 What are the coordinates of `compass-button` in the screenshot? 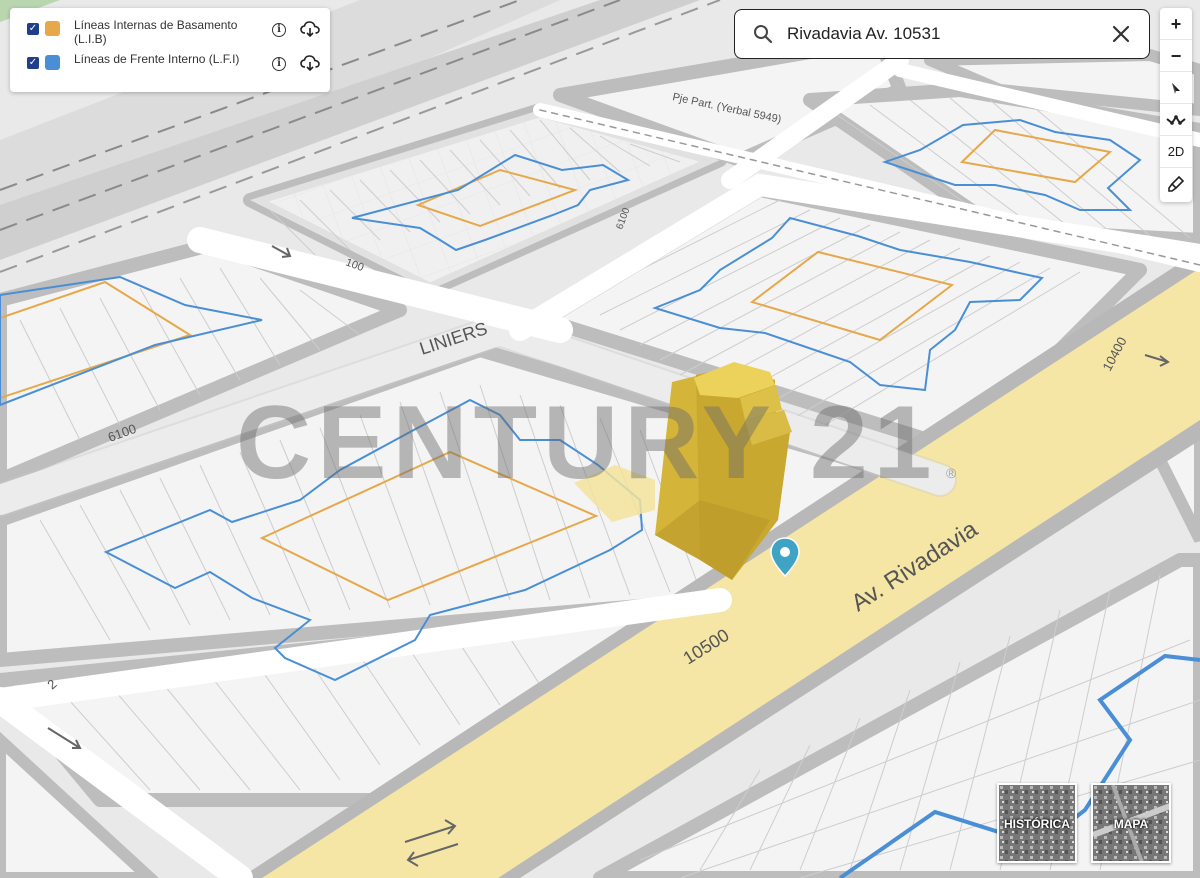 It's located at (1176, 88).